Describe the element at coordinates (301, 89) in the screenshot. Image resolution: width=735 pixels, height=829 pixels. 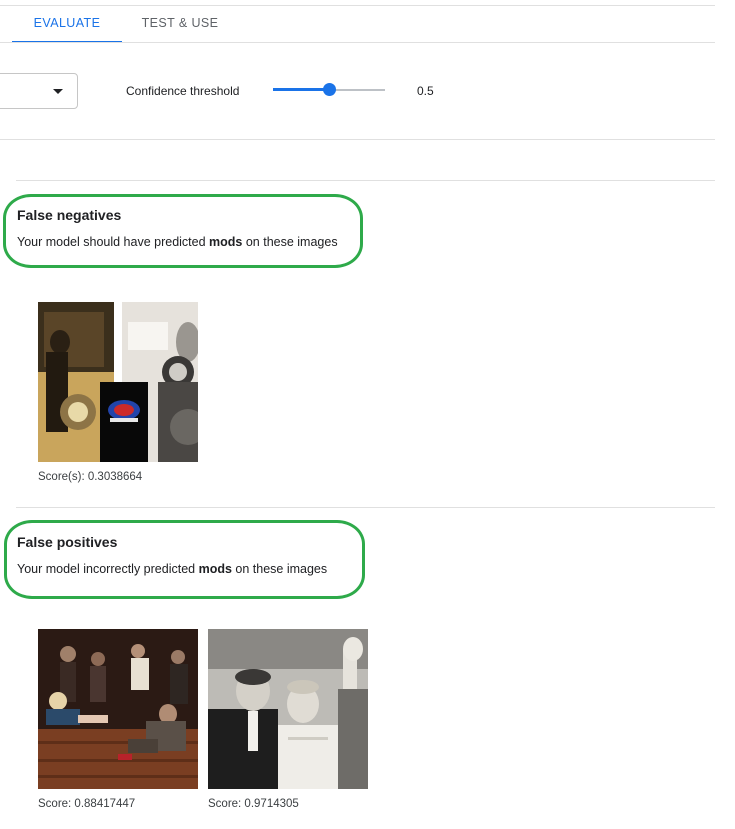
I see `slider-fill` at that location.